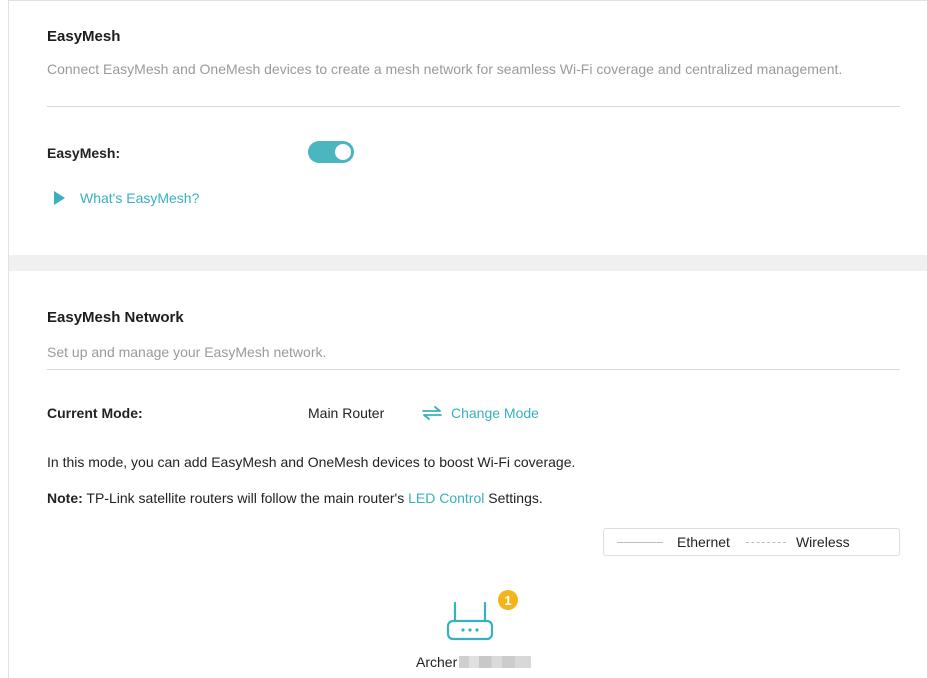 The image size is (927, 678). I want to click on router-icon, so click(470, 622).